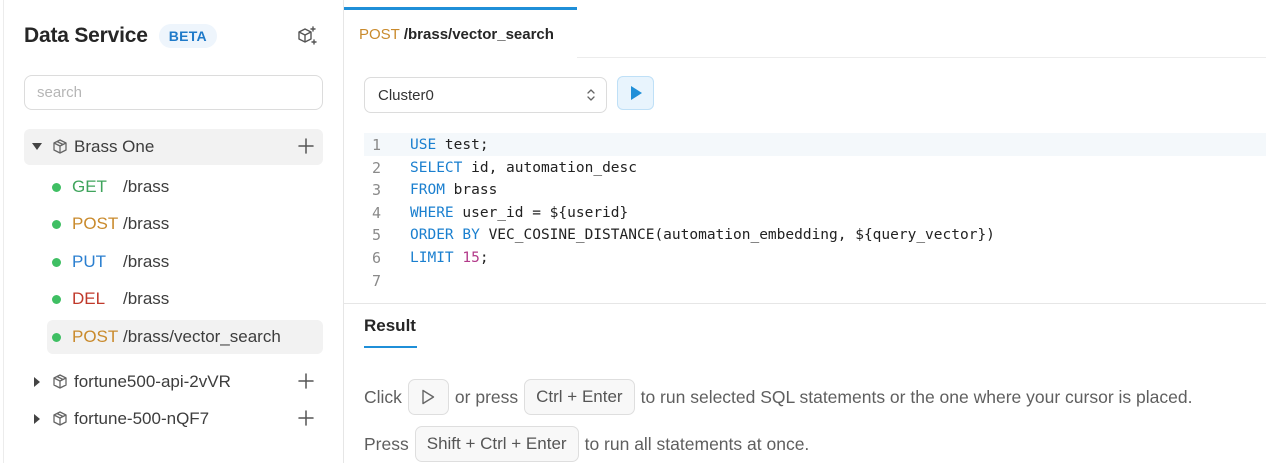  Describe the element at coordinates (478, 34) in the screenshot. I see `tab-path: /brass/vector_search` at that location.